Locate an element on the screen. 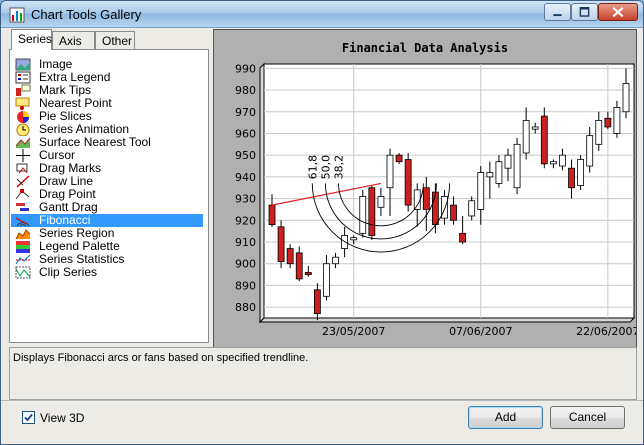 The height and width of the screenshot is (445, 644). tool-item-label: Extra Legend is located at coordinates (75, 77).